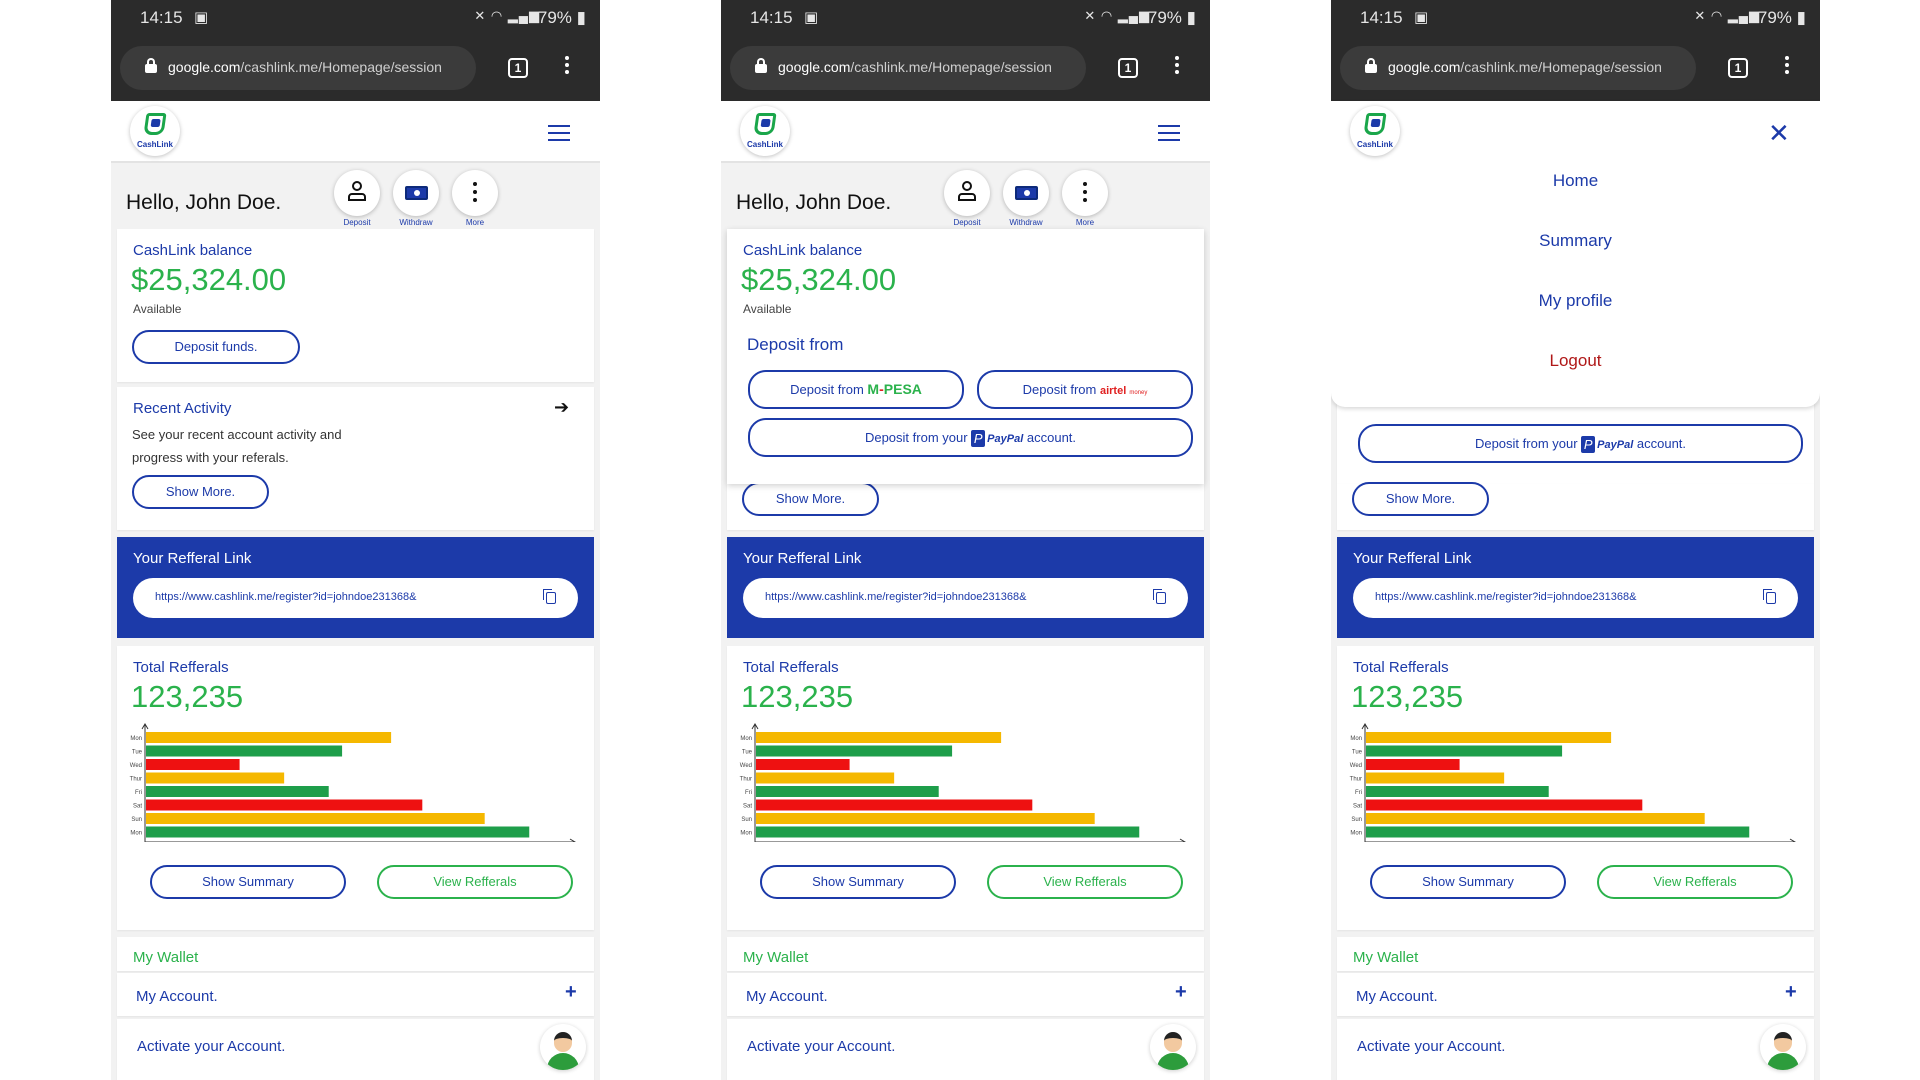 The width and height of the screenshot is (1920, 1080). Describe the element at coordinates (1123, 391) in the screenshot. I see `airtel-logo: airtel money` at that location.